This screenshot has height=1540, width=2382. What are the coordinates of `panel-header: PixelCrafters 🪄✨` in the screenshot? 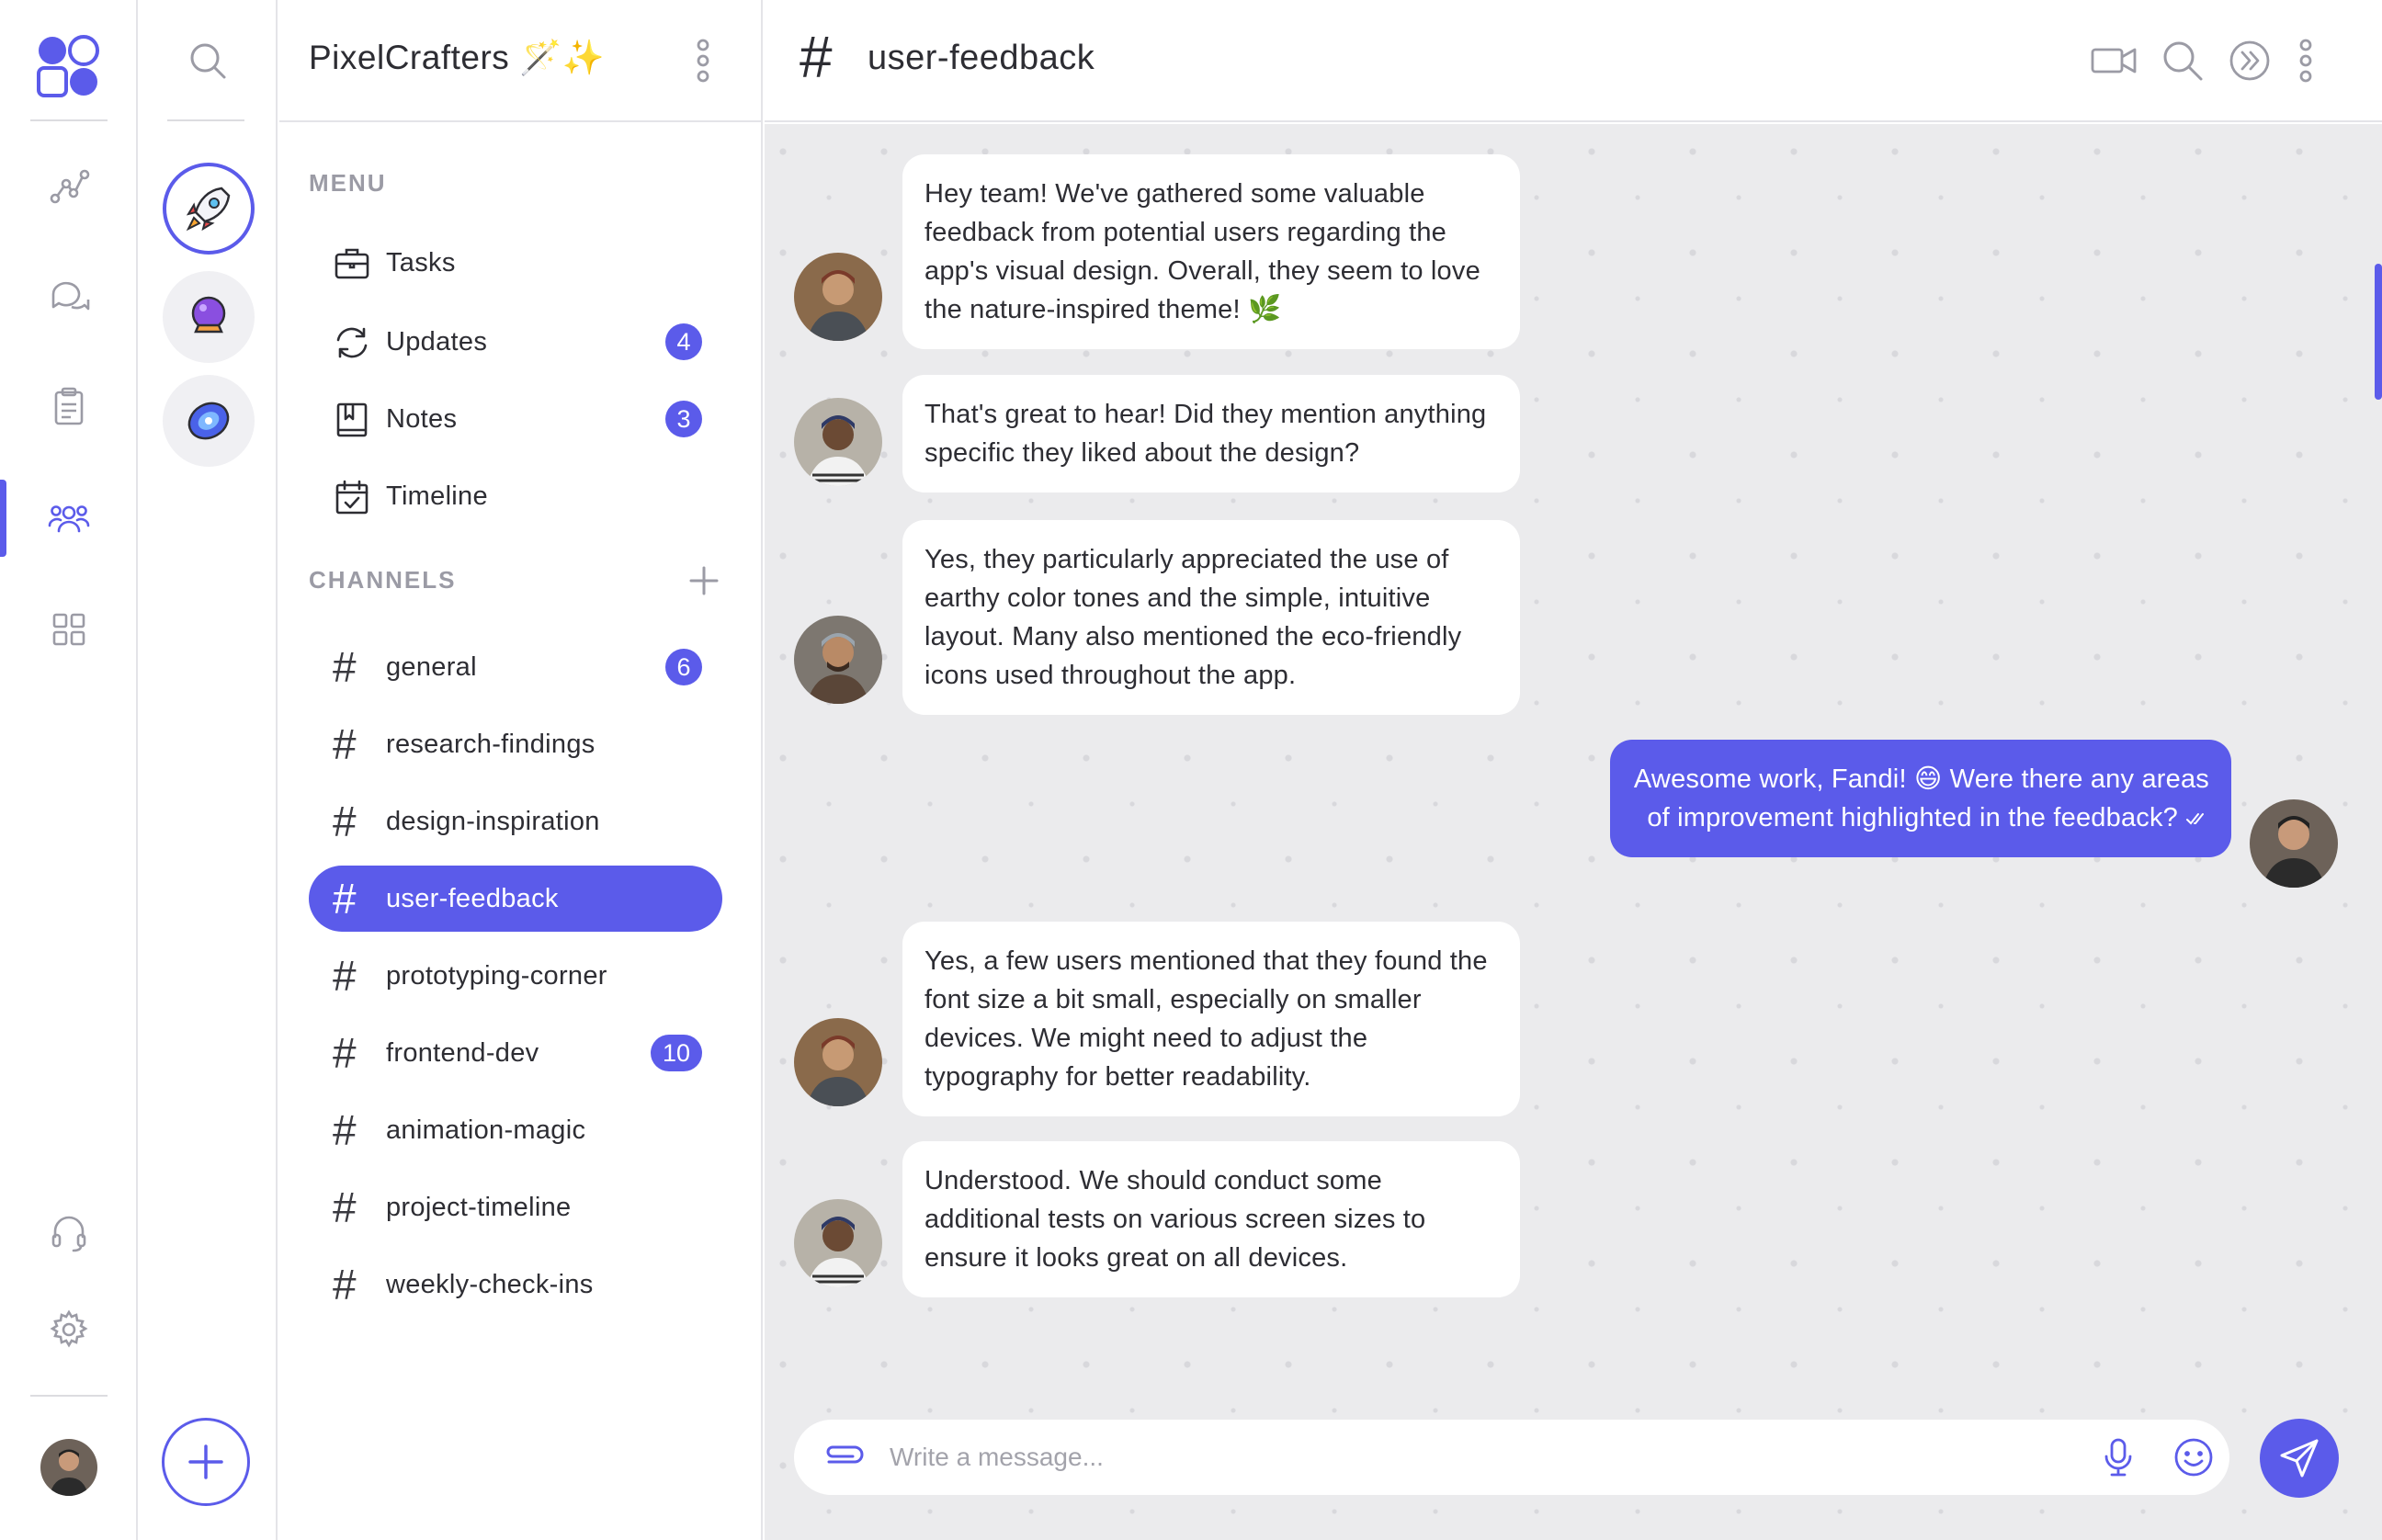 It's located at (521, 61).